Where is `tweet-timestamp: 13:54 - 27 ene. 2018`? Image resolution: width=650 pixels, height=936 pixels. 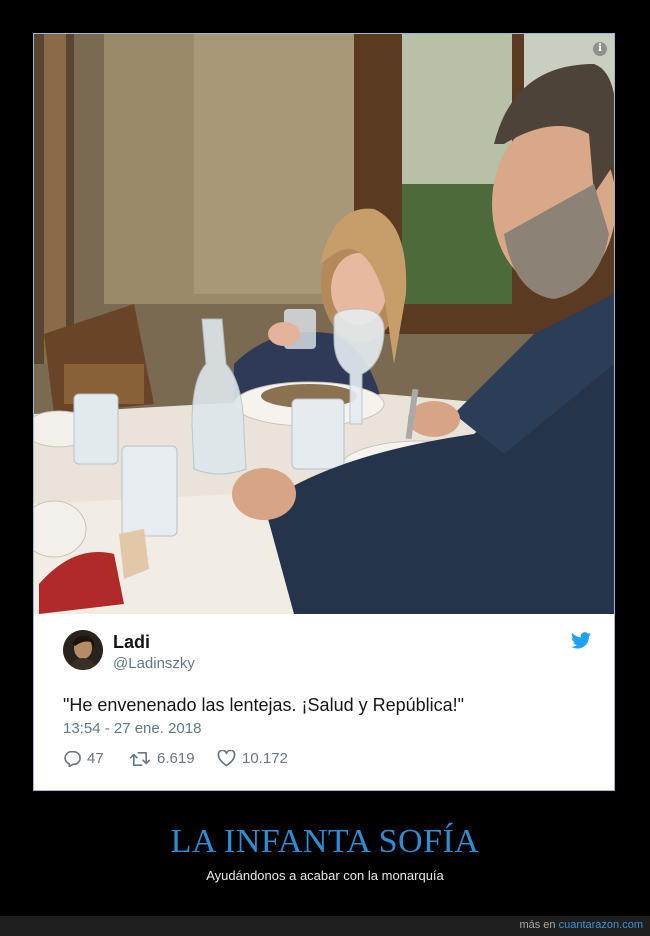
tweet-timestamp: 13:54 - 27 ene. 2018 is located at coordinates (132, 728).